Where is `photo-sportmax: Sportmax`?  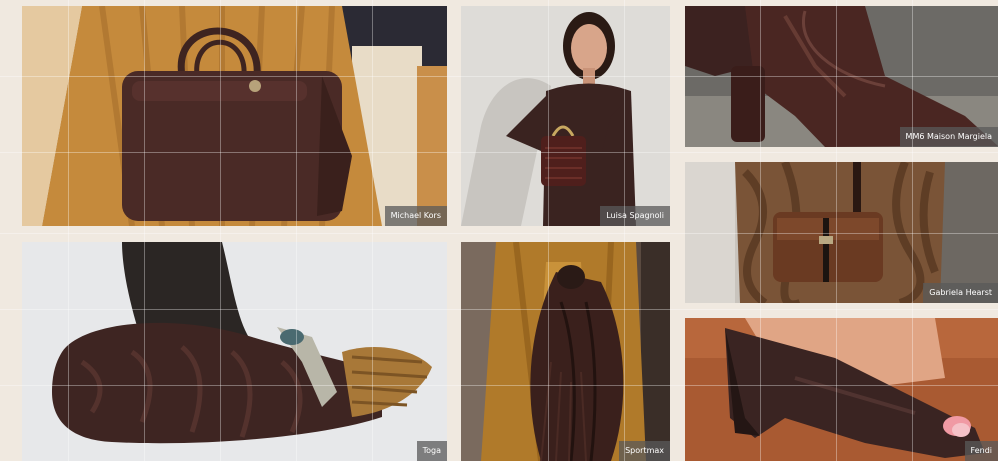 photo-sportmax: Sportmax is located at coordinates (565, 351).